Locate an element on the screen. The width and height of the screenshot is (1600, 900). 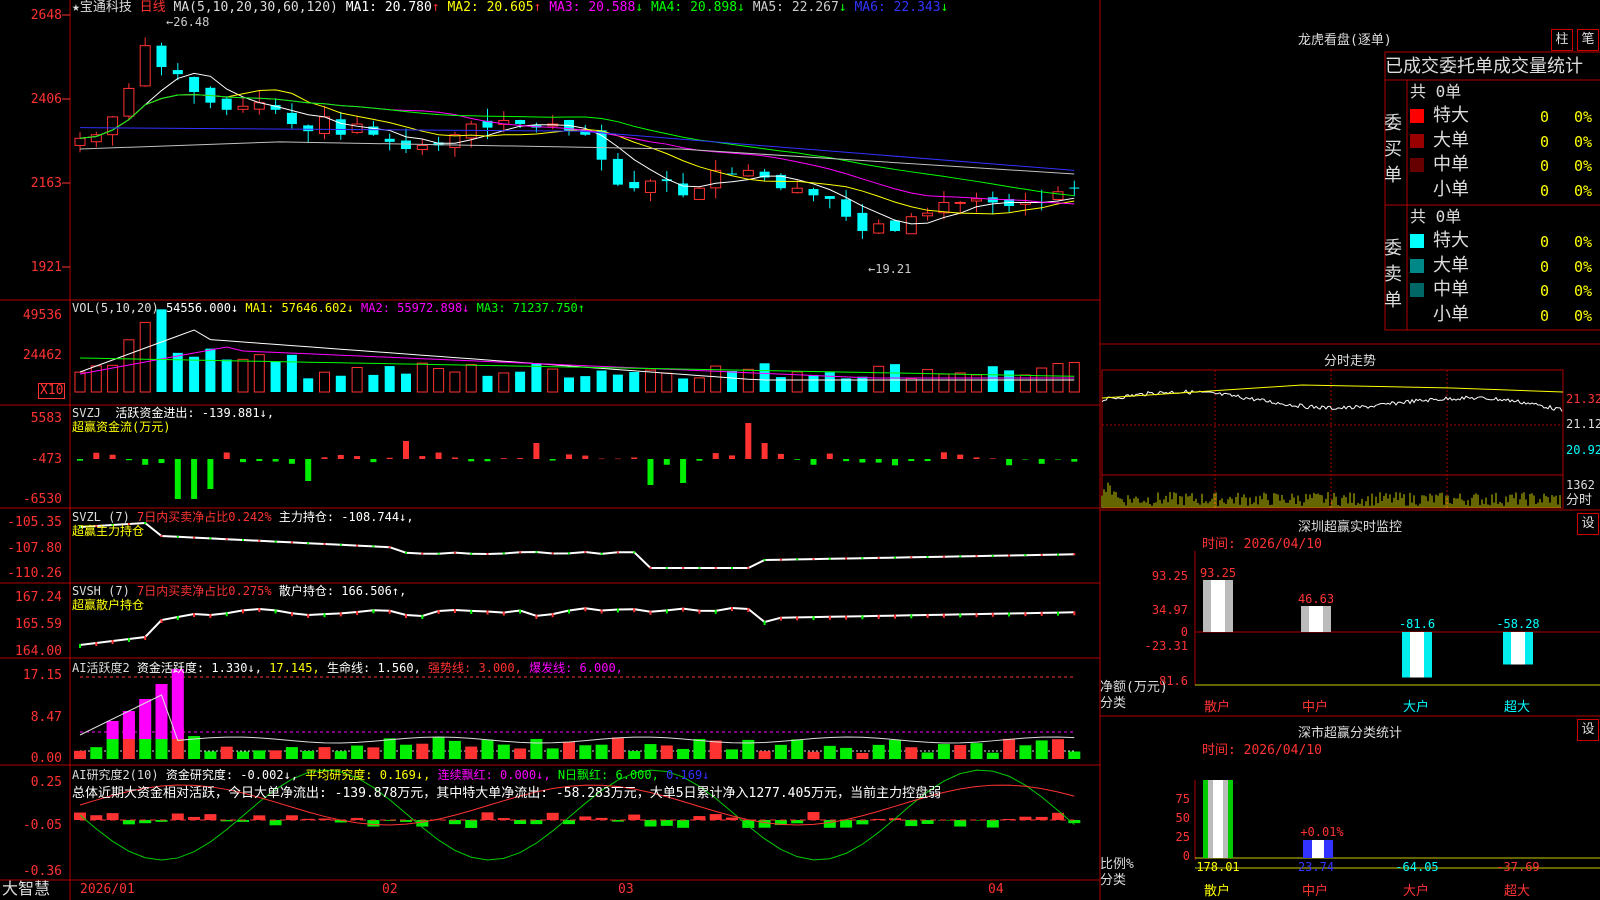
monitor-value-label: 93.25 is located at coordinates (1218, 573).